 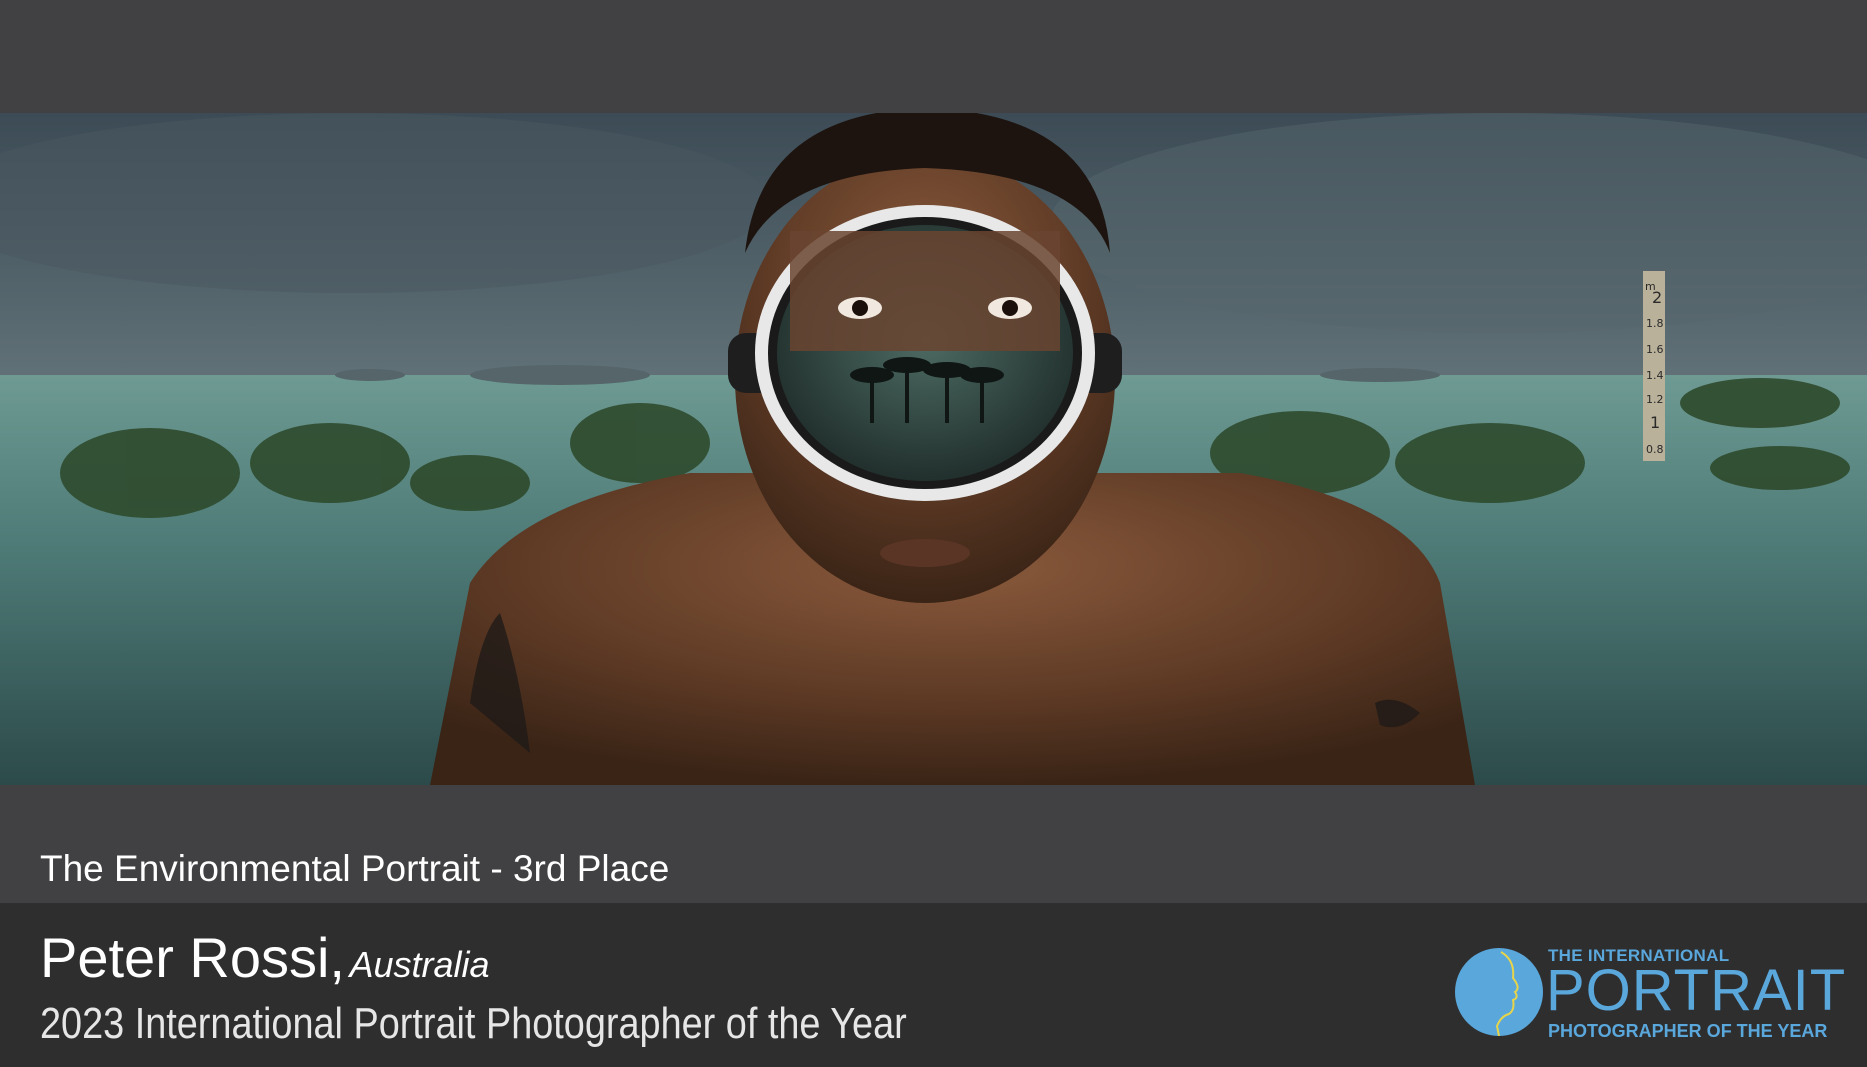 I want to click on winner-line: Peter Rossi, Australia, so click(x=265, y=957).